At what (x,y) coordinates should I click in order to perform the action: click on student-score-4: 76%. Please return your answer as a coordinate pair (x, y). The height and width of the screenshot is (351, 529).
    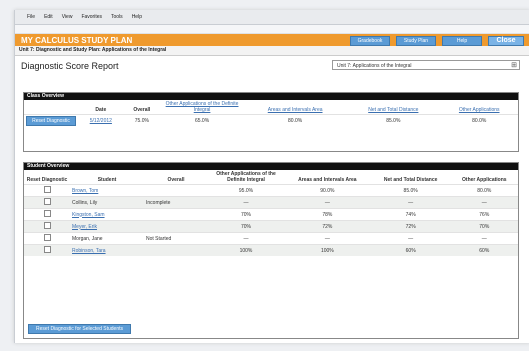
    Looking at the image, I should click on (484, 214).